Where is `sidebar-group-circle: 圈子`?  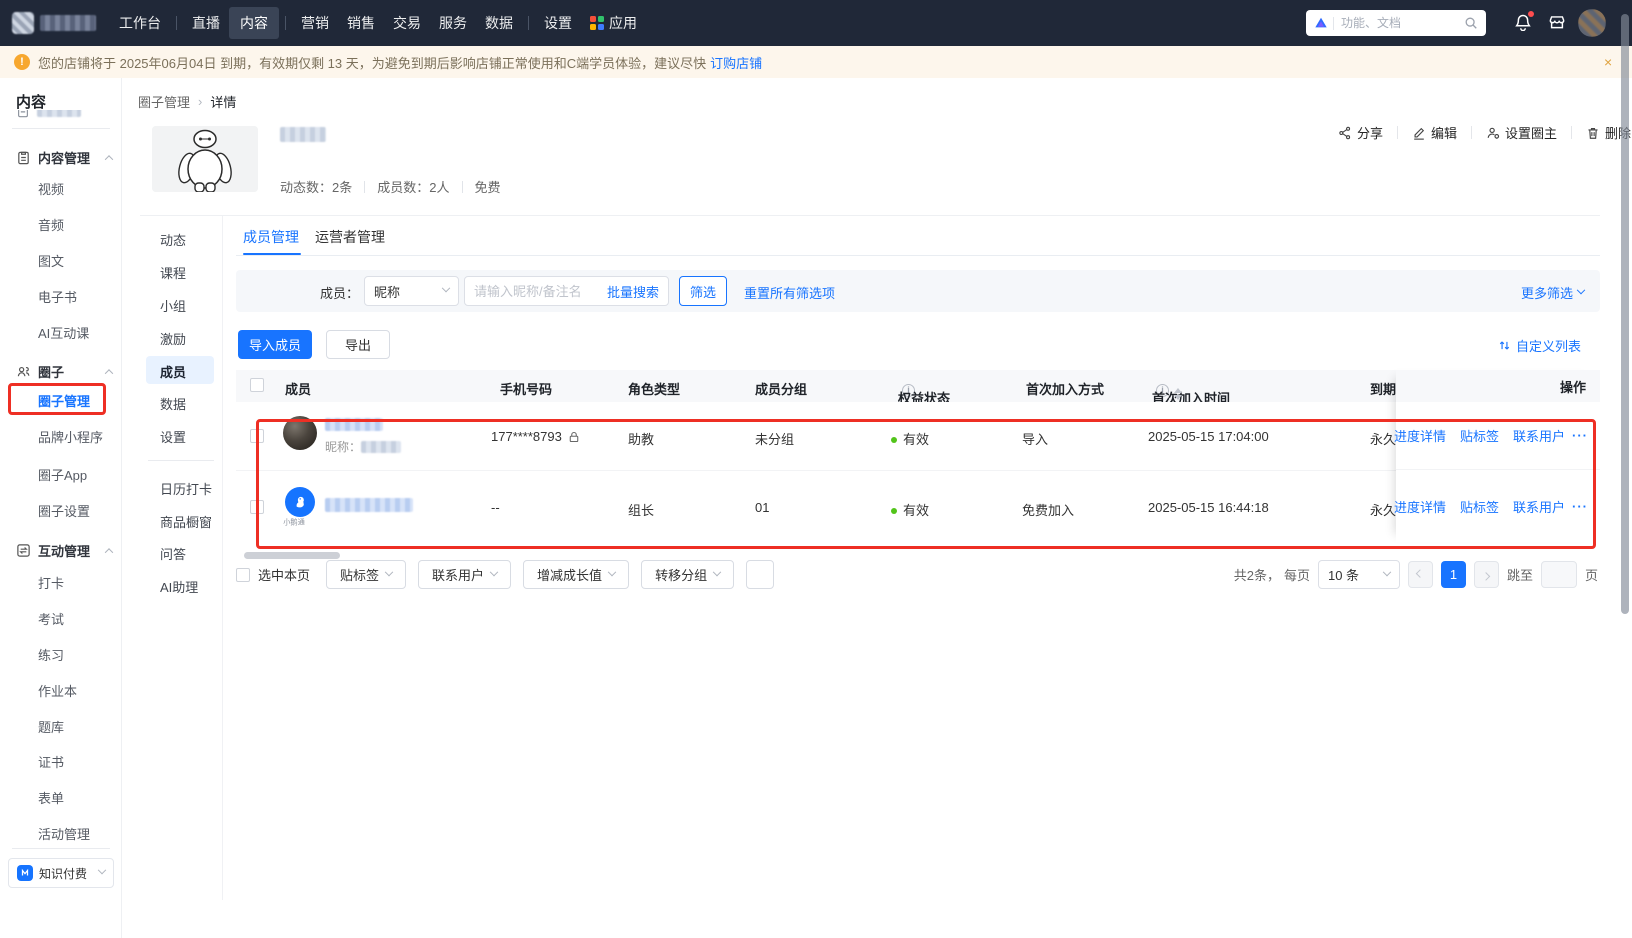
sidebar-group-circle: 圈子 is located at coordinates (65, 371).